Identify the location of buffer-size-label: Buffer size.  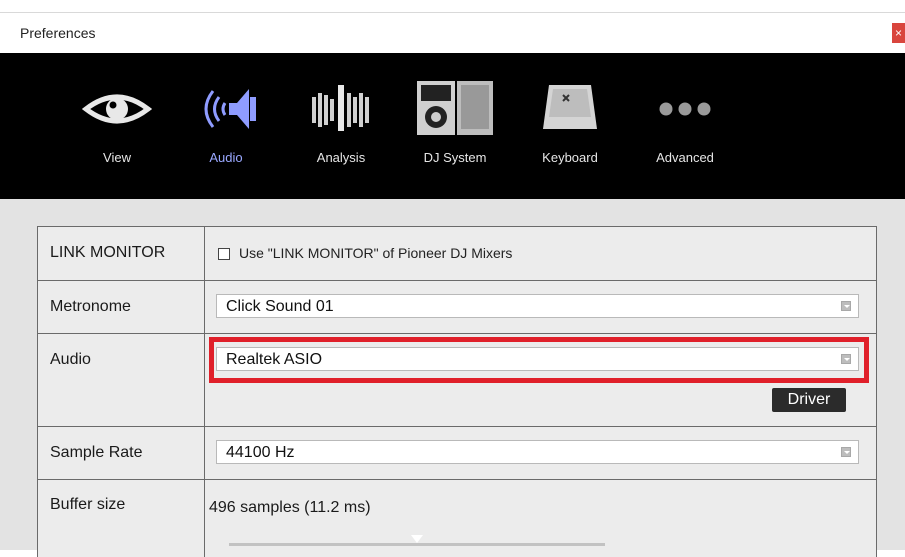
(88, 504).